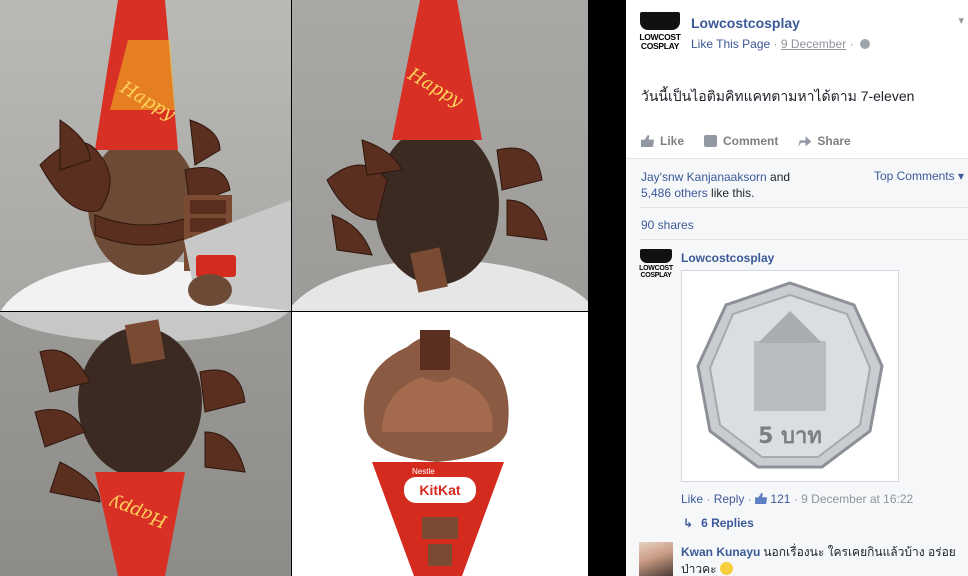  What do you see at coordinates (834, 141) in the screenshot?
I see `share-label: Share` at bounding box center [834, 141].